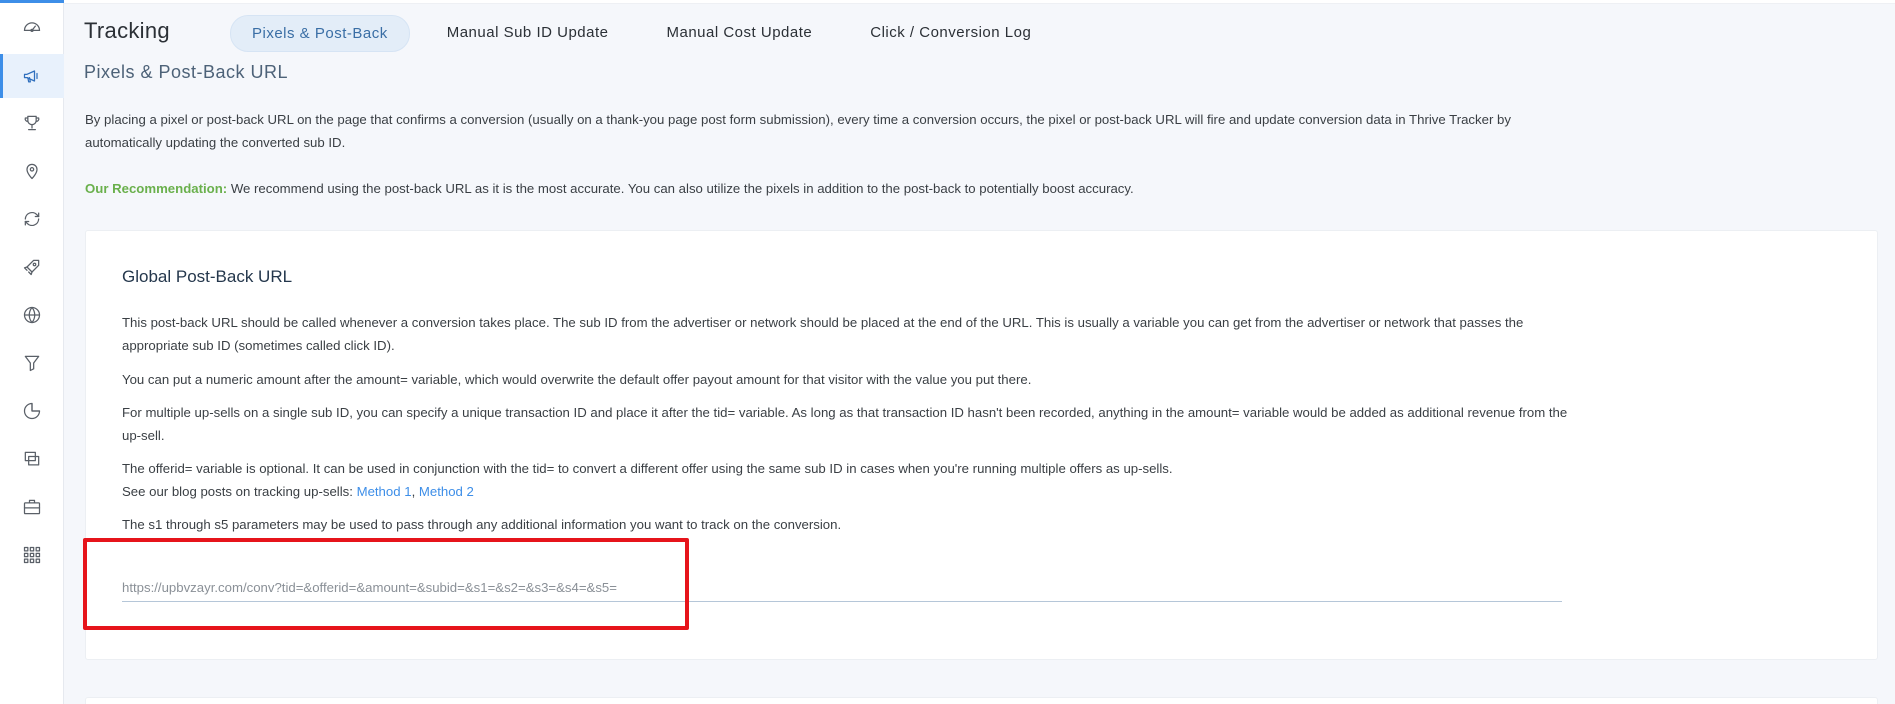  I want to click on sidebar-item-networks, so click(32, 315).